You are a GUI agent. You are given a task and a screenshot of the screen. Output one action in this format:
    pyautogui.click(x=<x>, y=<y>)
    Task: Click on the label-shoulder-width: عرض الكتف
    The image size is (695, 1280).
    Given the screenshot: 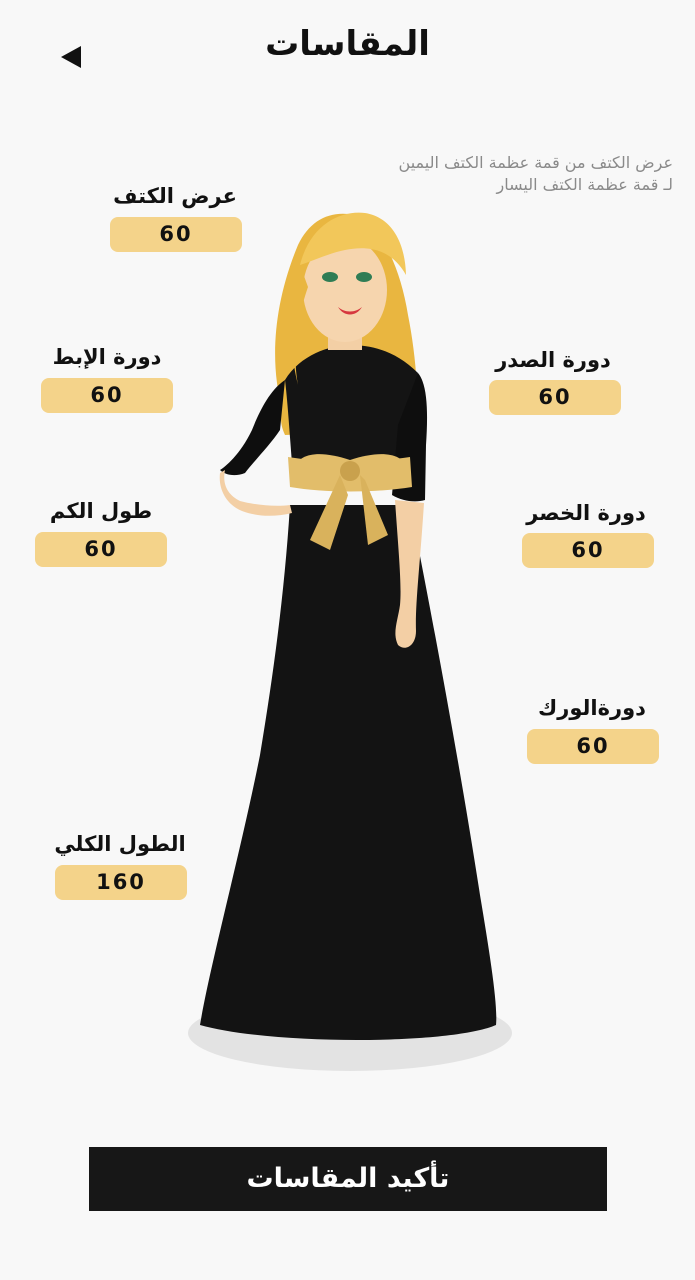 What is the action you would take?
    pyautogui.click(x=175, y=196)
    